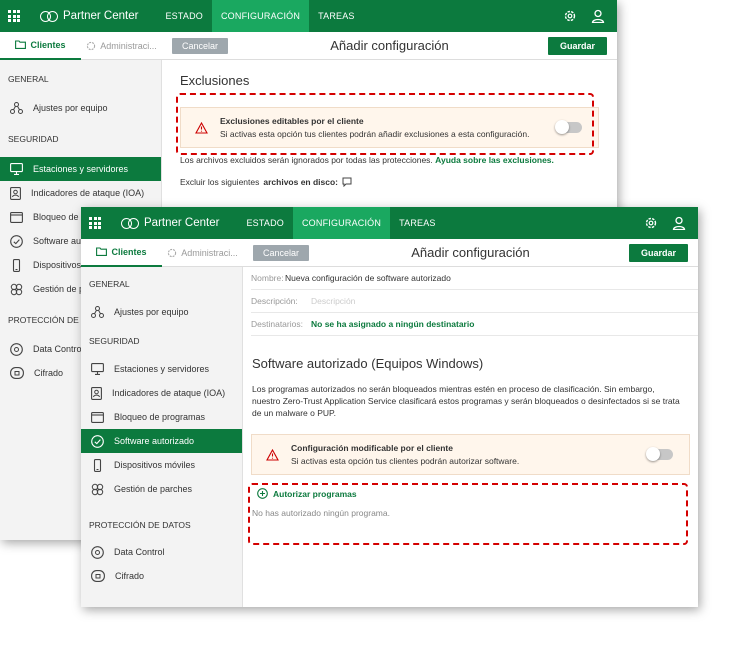  I want to click on section-title: Exclusiones, so click(215, 80).